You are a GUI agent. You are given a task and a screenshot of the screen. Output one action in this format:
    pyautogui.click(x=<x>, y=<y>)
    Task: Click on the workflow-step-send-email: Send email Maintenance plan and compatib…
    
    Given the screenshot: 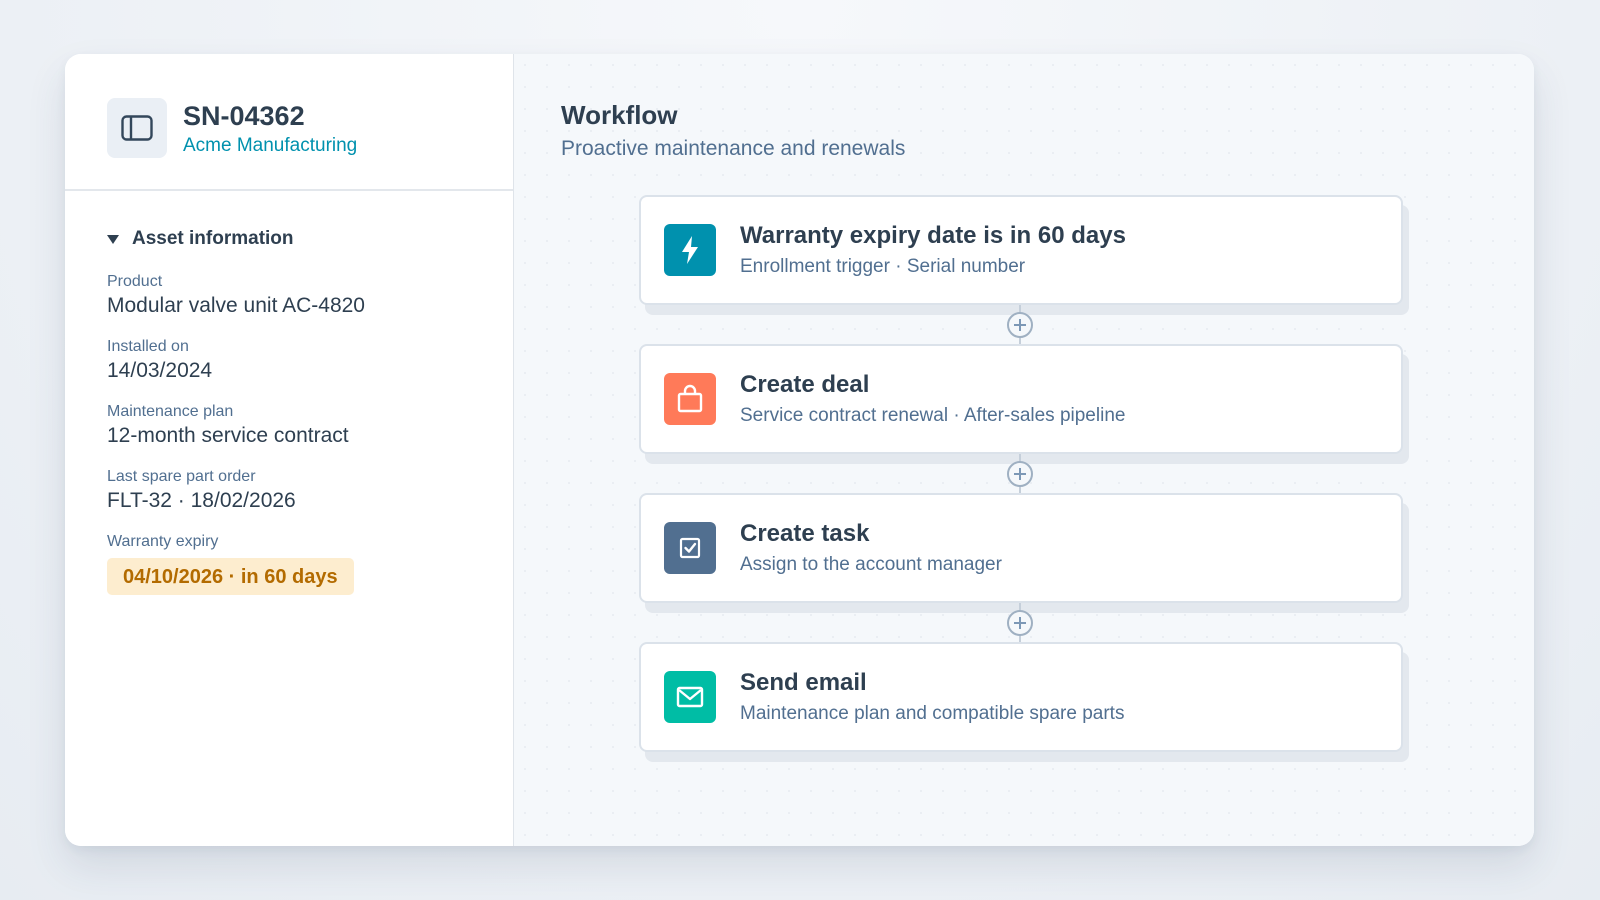 What is the action you would take?
    pyautogui.click(x=1021, y=697)
    